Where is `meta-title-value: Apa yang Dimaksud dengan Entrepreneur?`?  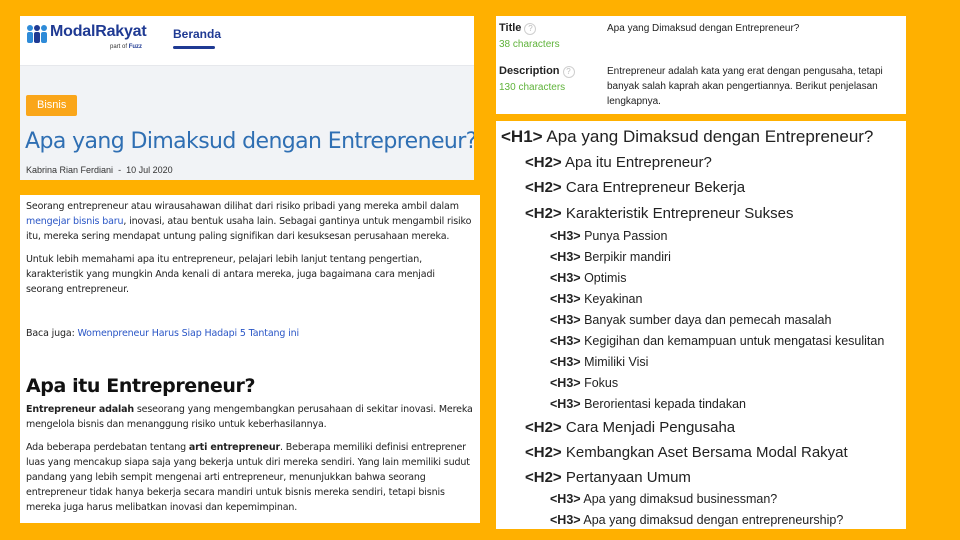 meta-title-value: Apa yang Dimaksud dengan Entrepreneur? is located at coordinates (703, 28).